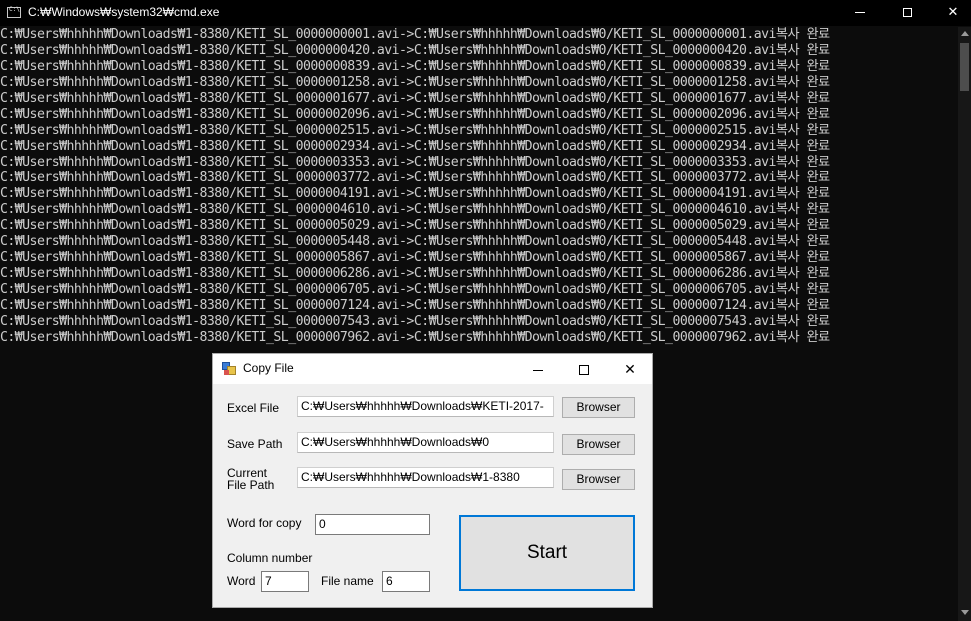 The width and height of the screenshot is (971, 621). What do you see at coordinates (241, 581) in the screenshot?
I see `word-column-label: Word` at bounding box center [241, 581].